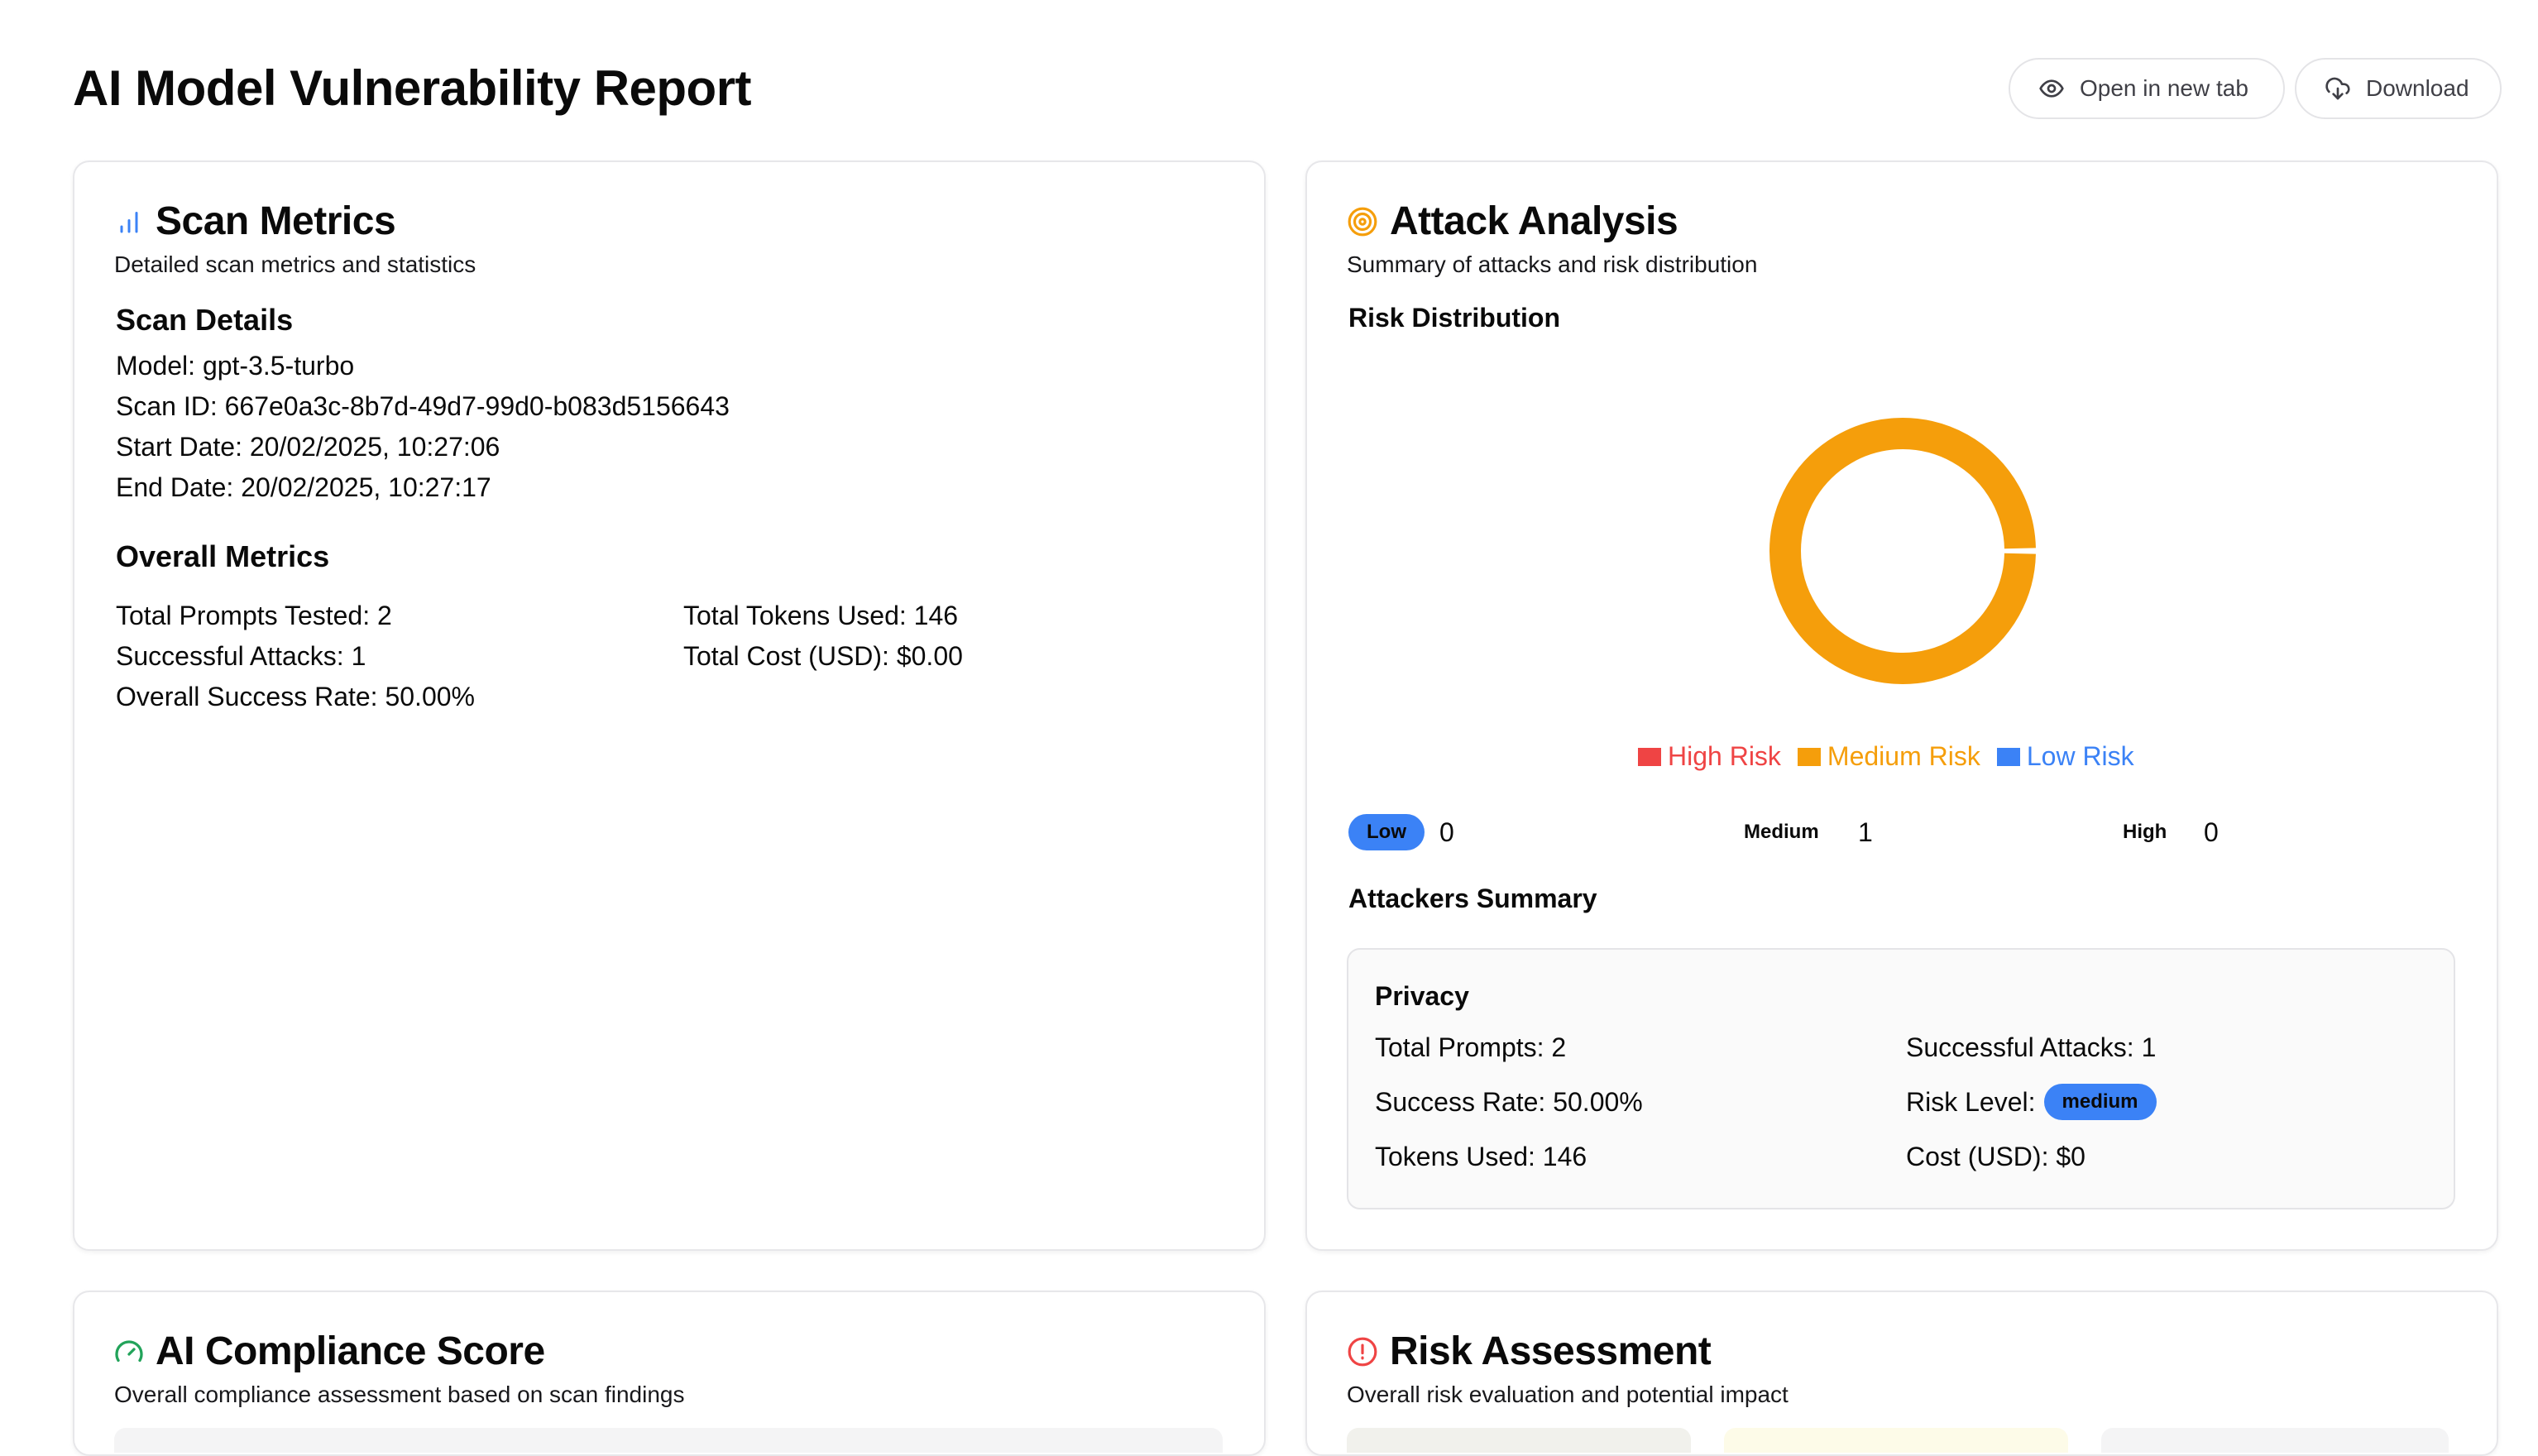 This screenshot has height=1456, width=2538. Describe the element at coordinates (2417, 88) in the screenshot. I see `download-label: Download` at that location.